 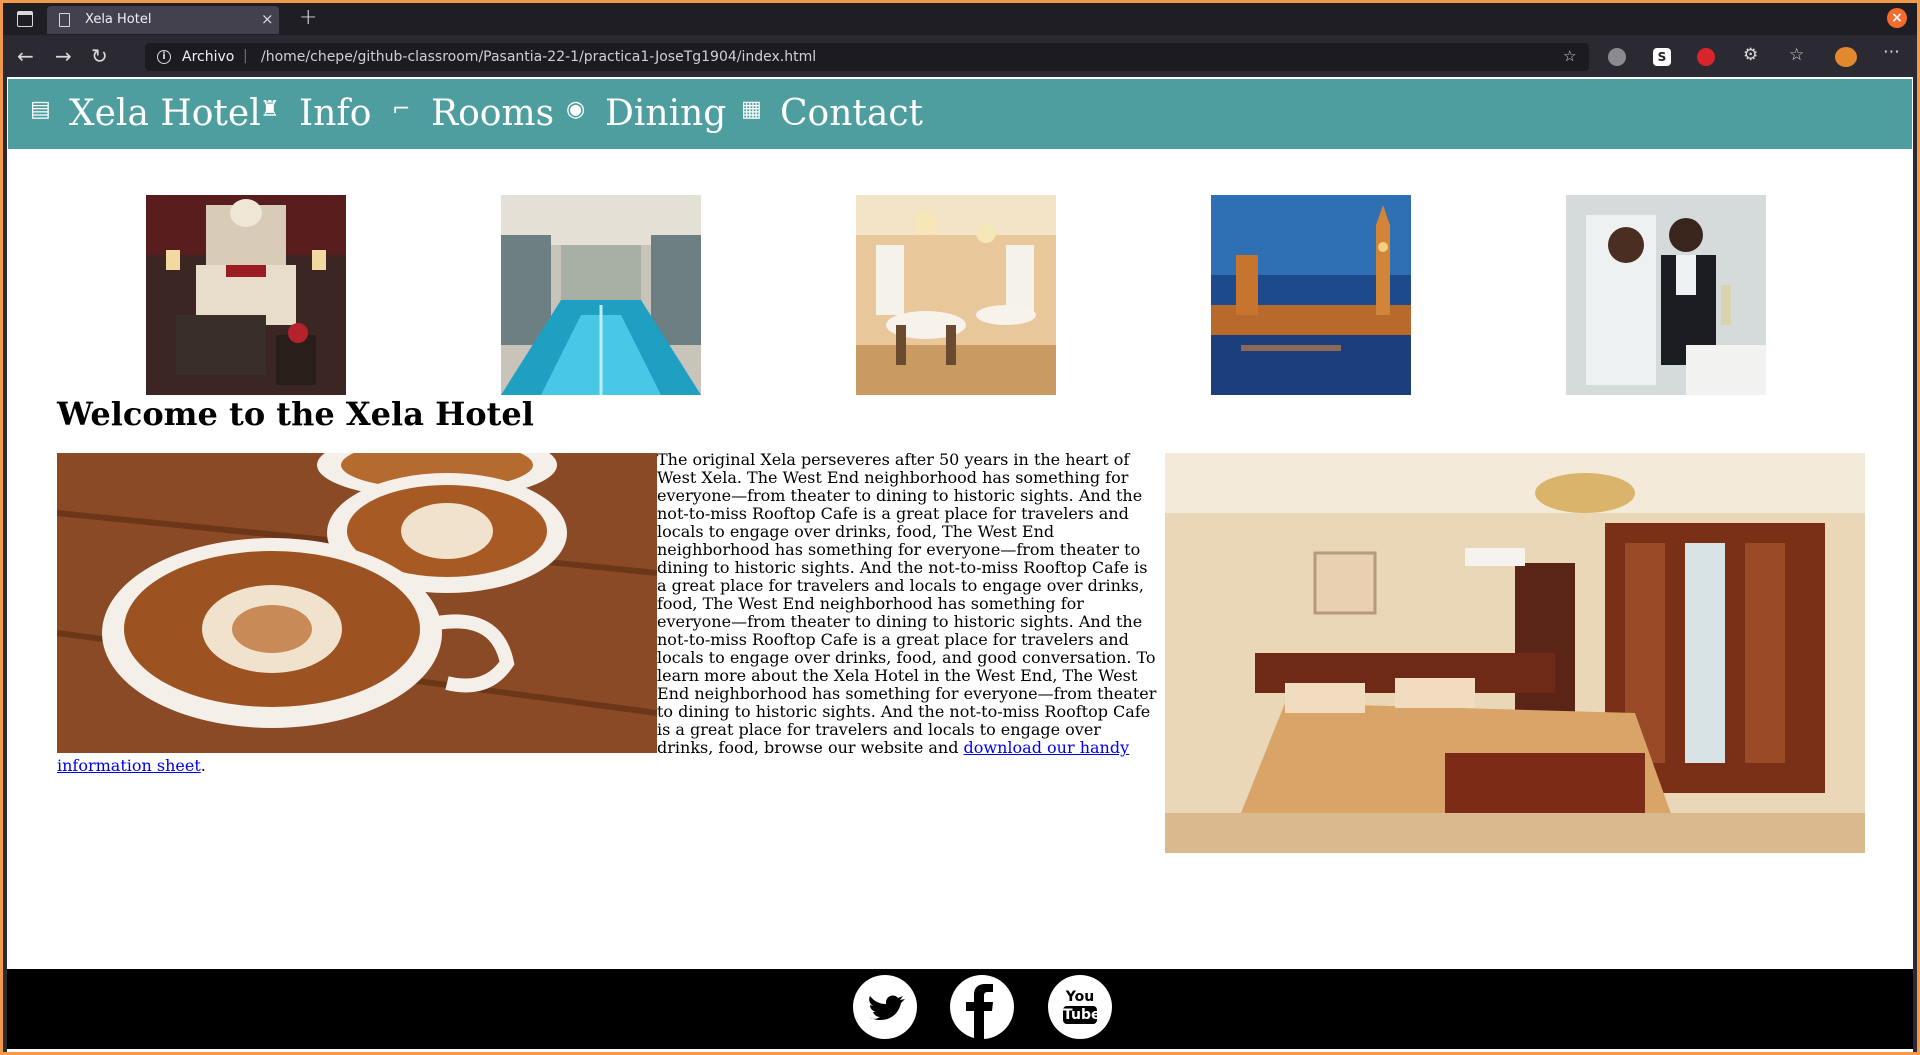 I want to click on calendar-icon: ▦, so click(x=751, y=109).